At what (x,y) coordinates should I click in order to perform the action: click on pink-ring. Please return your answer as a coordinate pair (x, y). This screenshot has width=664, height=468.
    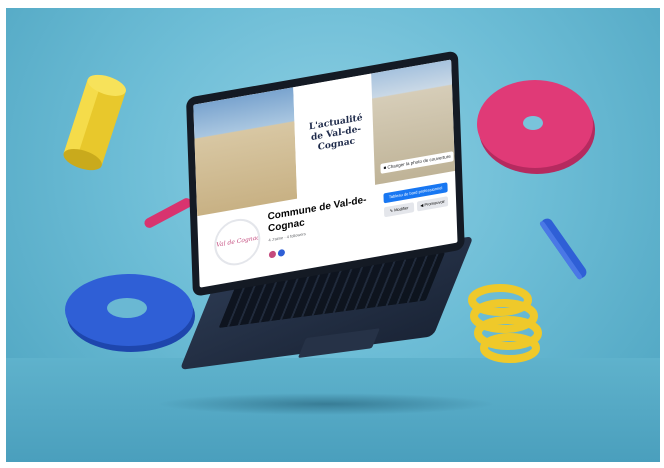
    Looking at the image, I should click on (536, 127).